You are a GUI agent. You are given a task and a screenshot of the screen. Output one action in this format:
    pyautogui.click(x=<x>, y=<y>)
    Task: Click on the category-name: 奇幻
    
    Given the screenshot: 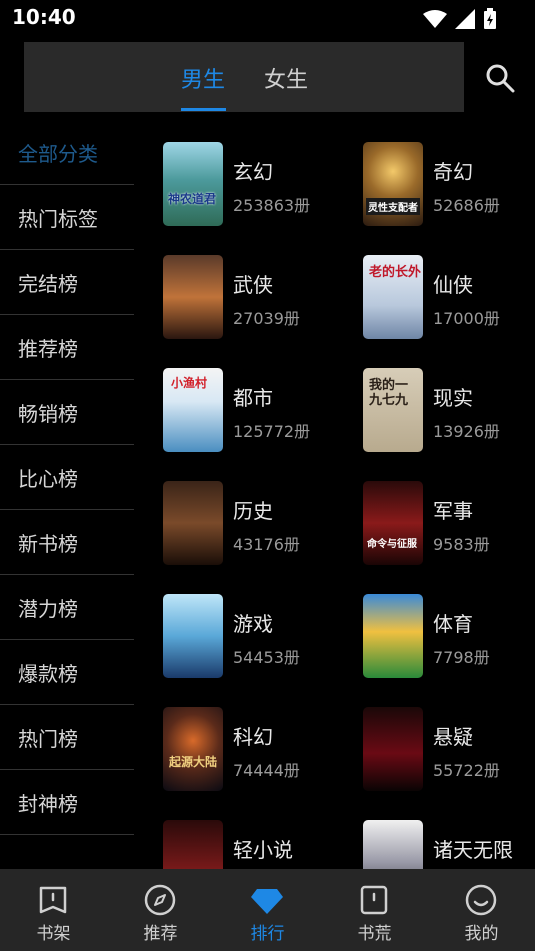 What is the action you would take?
    pyautogui.click(x=453, y=172)
    